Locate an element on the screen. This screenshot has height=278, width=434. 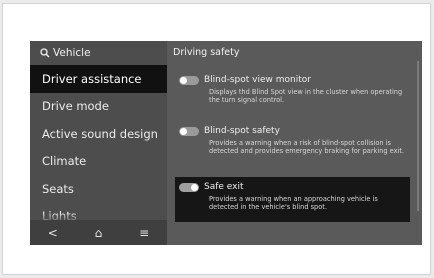
back-icon: < is located at coordinates (53, 232).